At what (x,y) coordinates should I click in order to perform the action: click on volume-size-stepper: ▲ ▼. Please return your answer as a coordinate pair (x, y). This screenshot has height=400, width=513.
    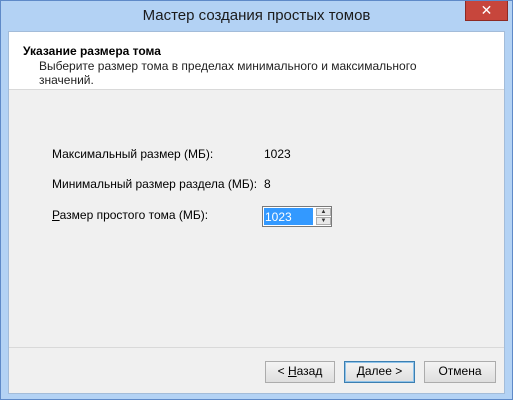
    Looking at the image, I should click on (297, 216).